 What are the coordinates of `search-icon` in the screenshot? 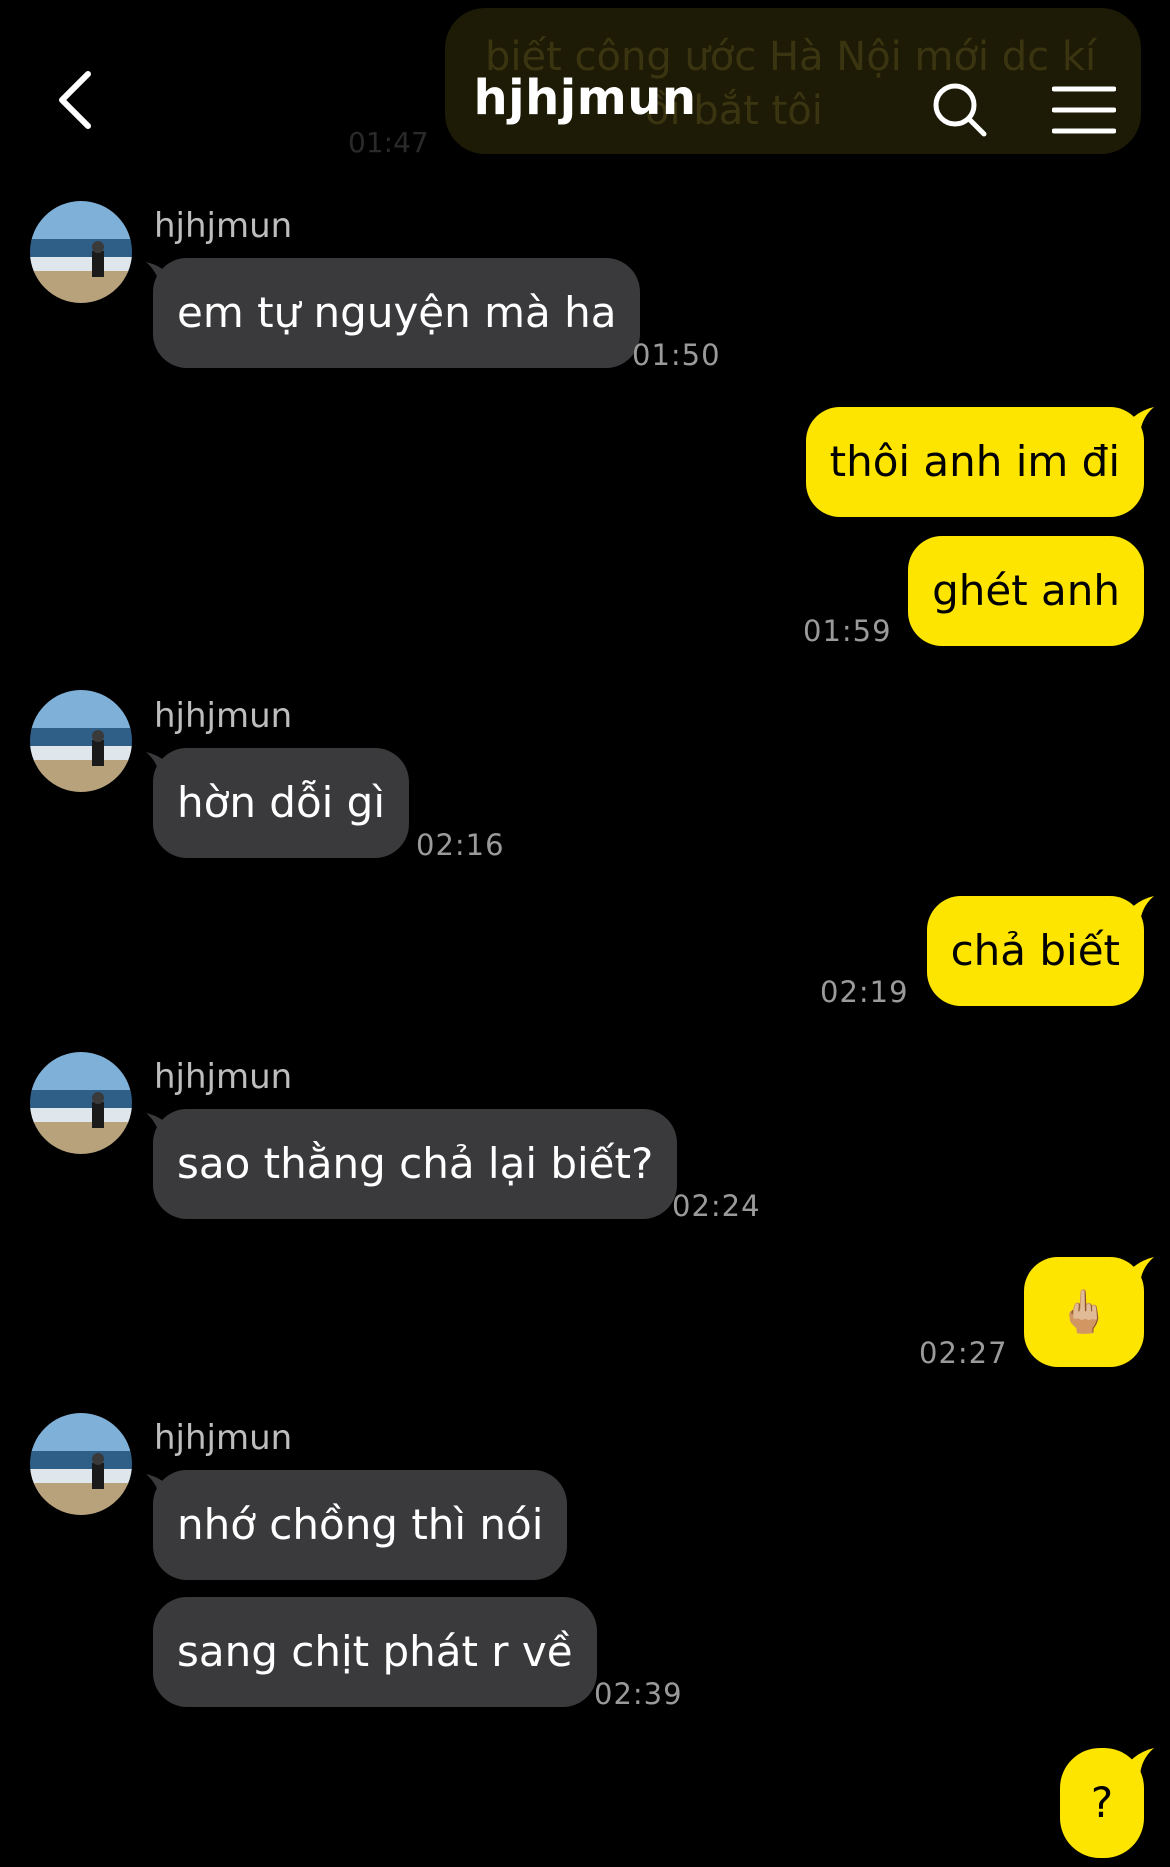 It's located at (960, 110).